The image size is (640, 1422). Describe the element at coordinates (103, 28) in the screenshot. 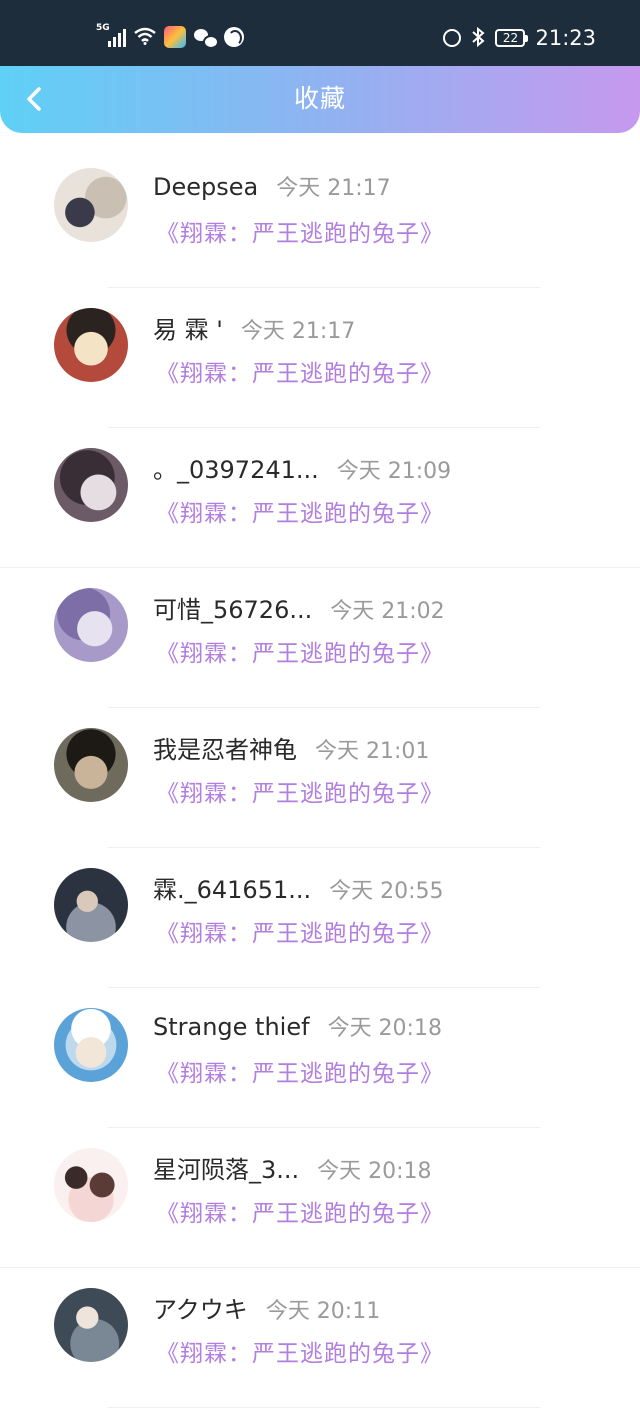

I see `network-type-label: 5G` at that location.